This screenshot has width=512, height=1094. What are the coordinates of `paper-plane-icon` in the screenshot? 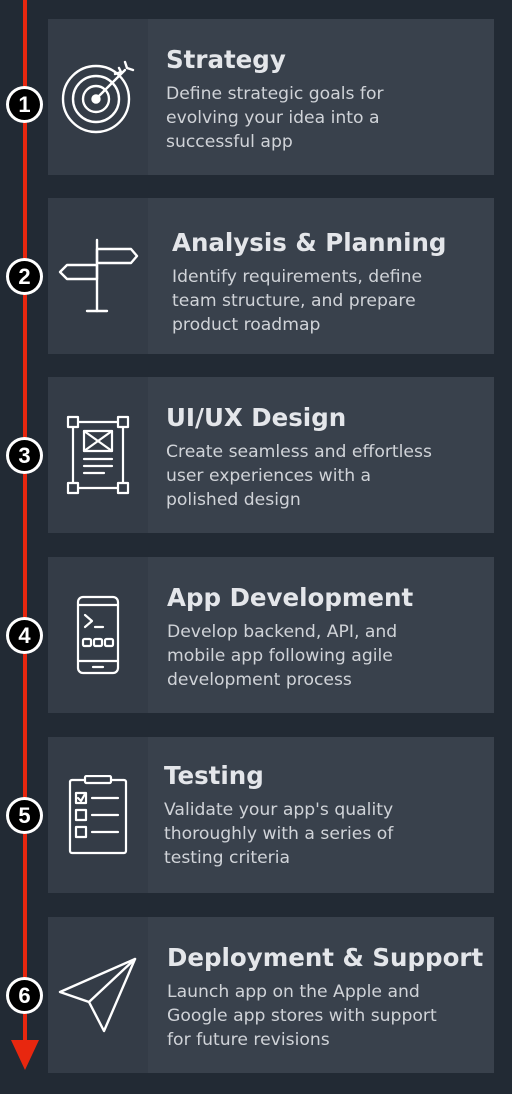 It's located at (97, 995).